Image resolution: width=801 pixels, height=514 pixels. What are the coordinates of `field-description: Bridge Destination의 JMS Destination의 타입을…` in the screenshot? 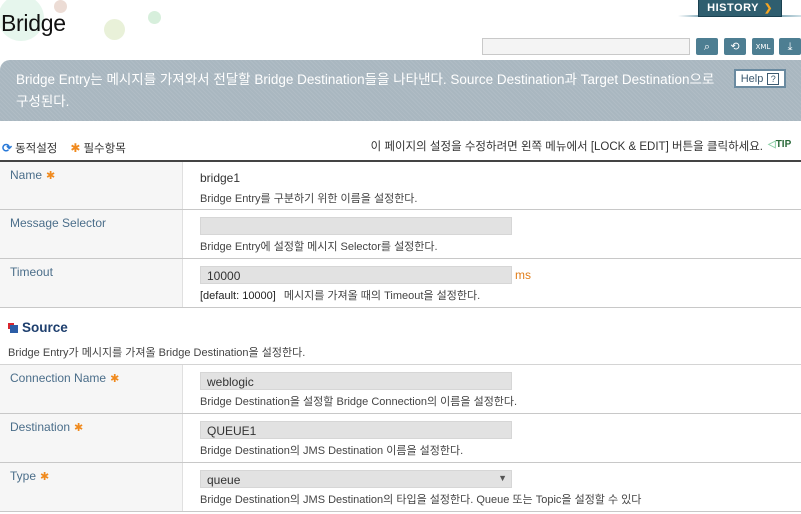 It's located at (421, 500).